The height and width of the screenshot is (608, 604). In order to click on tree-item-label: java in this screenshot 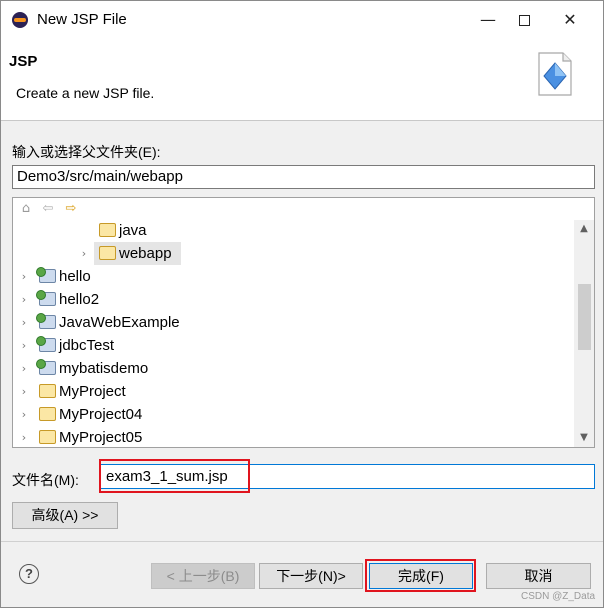, I will do `click(133, 230)`.